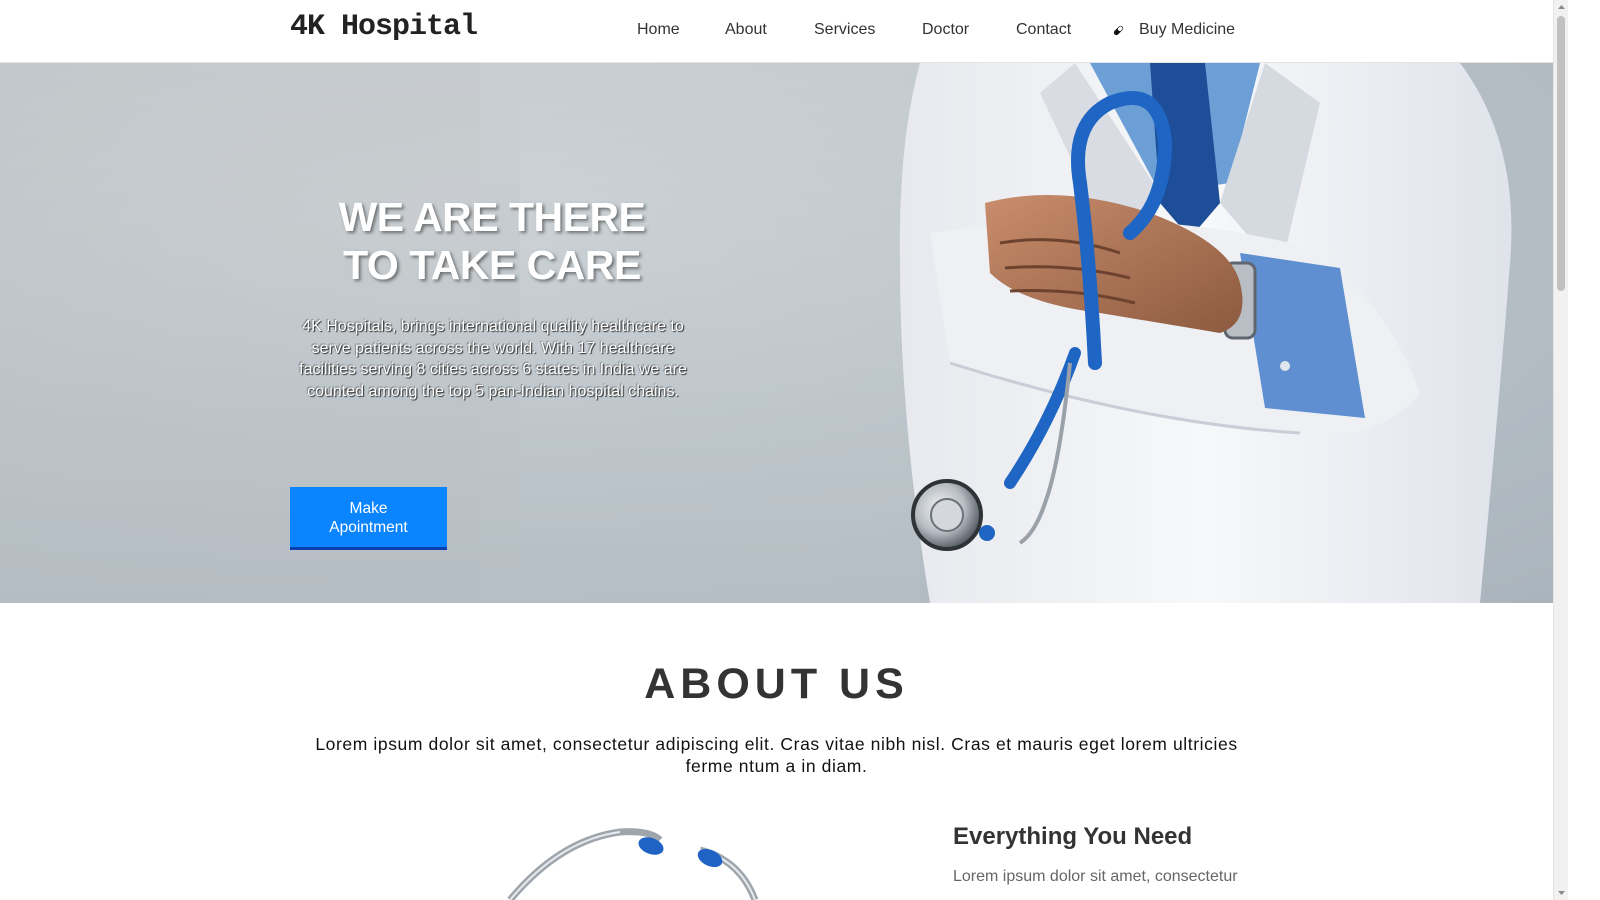  I want to click on nav-buy-medicine-link: Buy Medicine, so click(1173, 30).